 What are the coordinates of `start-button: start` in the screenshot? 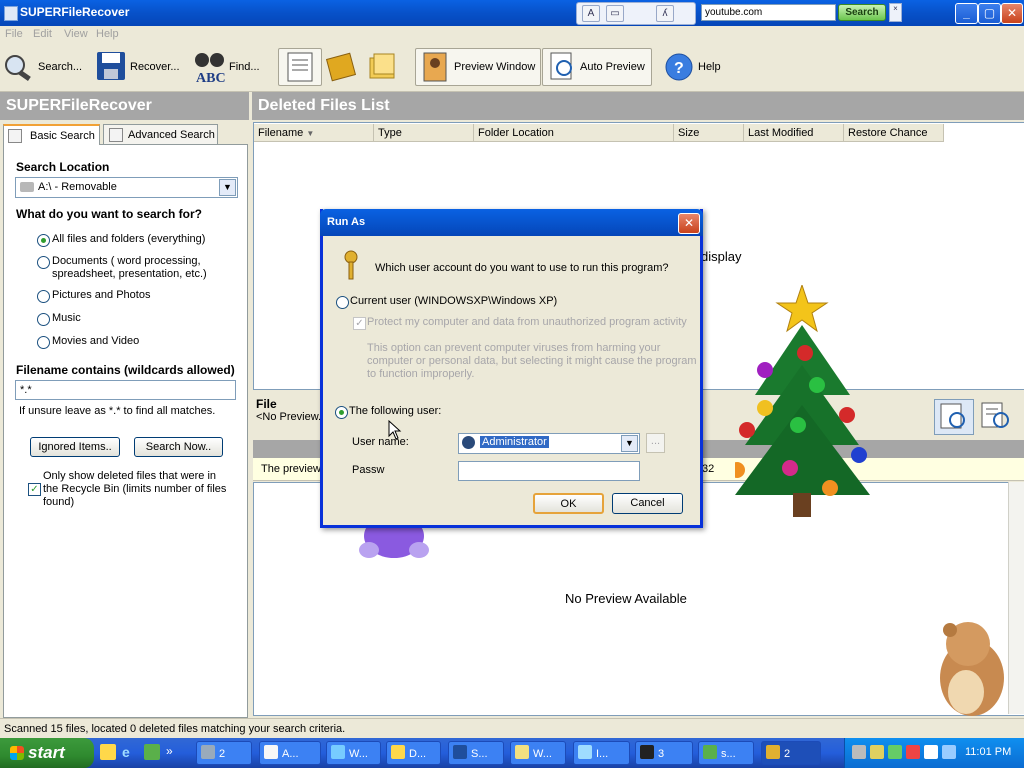 It's located at (47, 753).